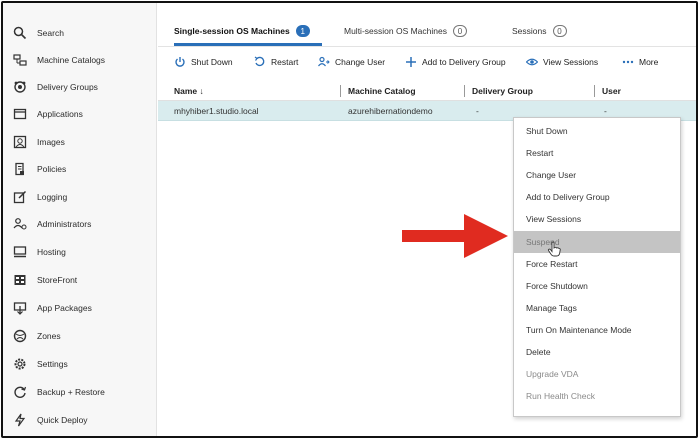  What do you see at coordinates (382, 91) in the screenshot?
I see `column-header-machine-catalog: Machine Catalog` at bounding box center [382, 91].